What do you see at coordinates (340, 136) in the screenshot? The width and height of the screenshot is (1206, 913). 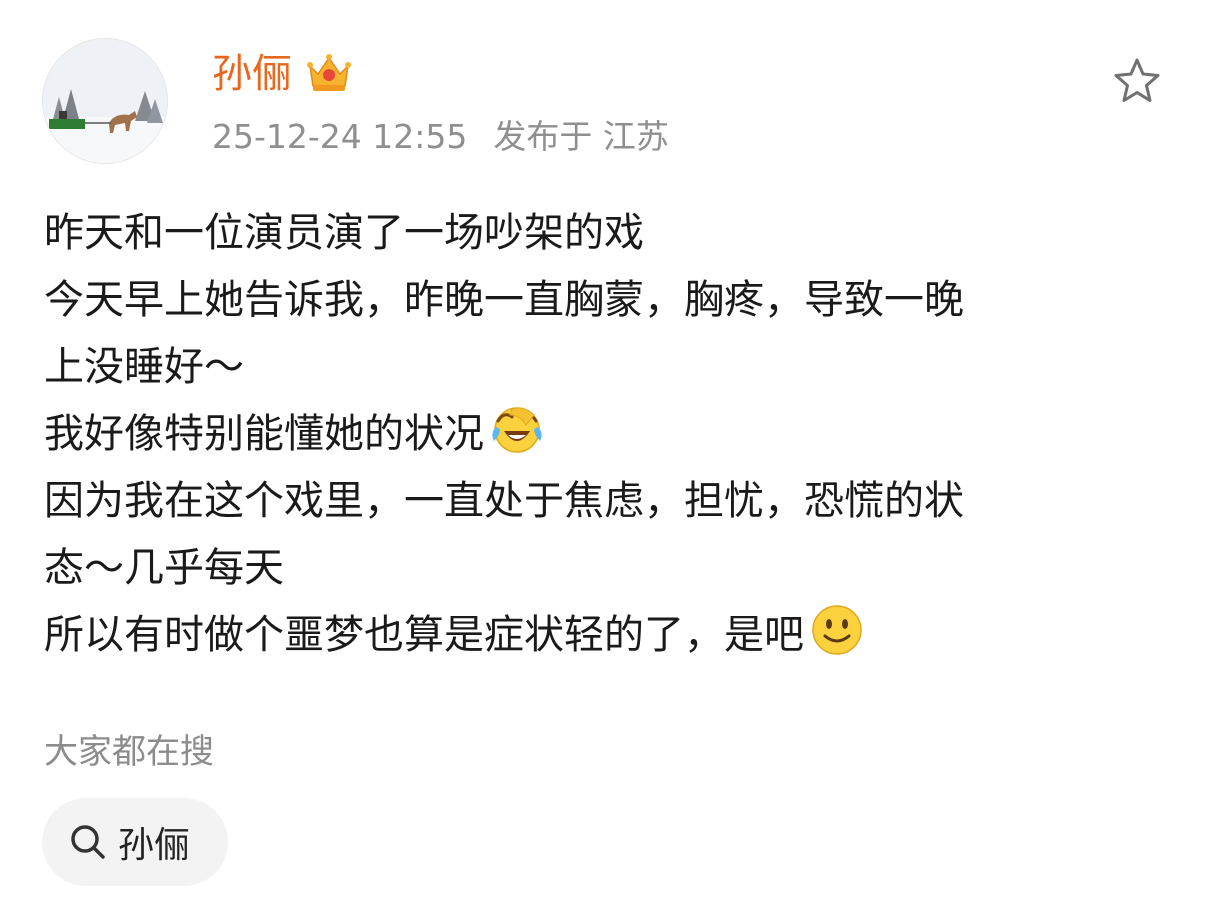 I see `post-timestamp: 25-12-24 12:55` at bounding box center [340, 136].